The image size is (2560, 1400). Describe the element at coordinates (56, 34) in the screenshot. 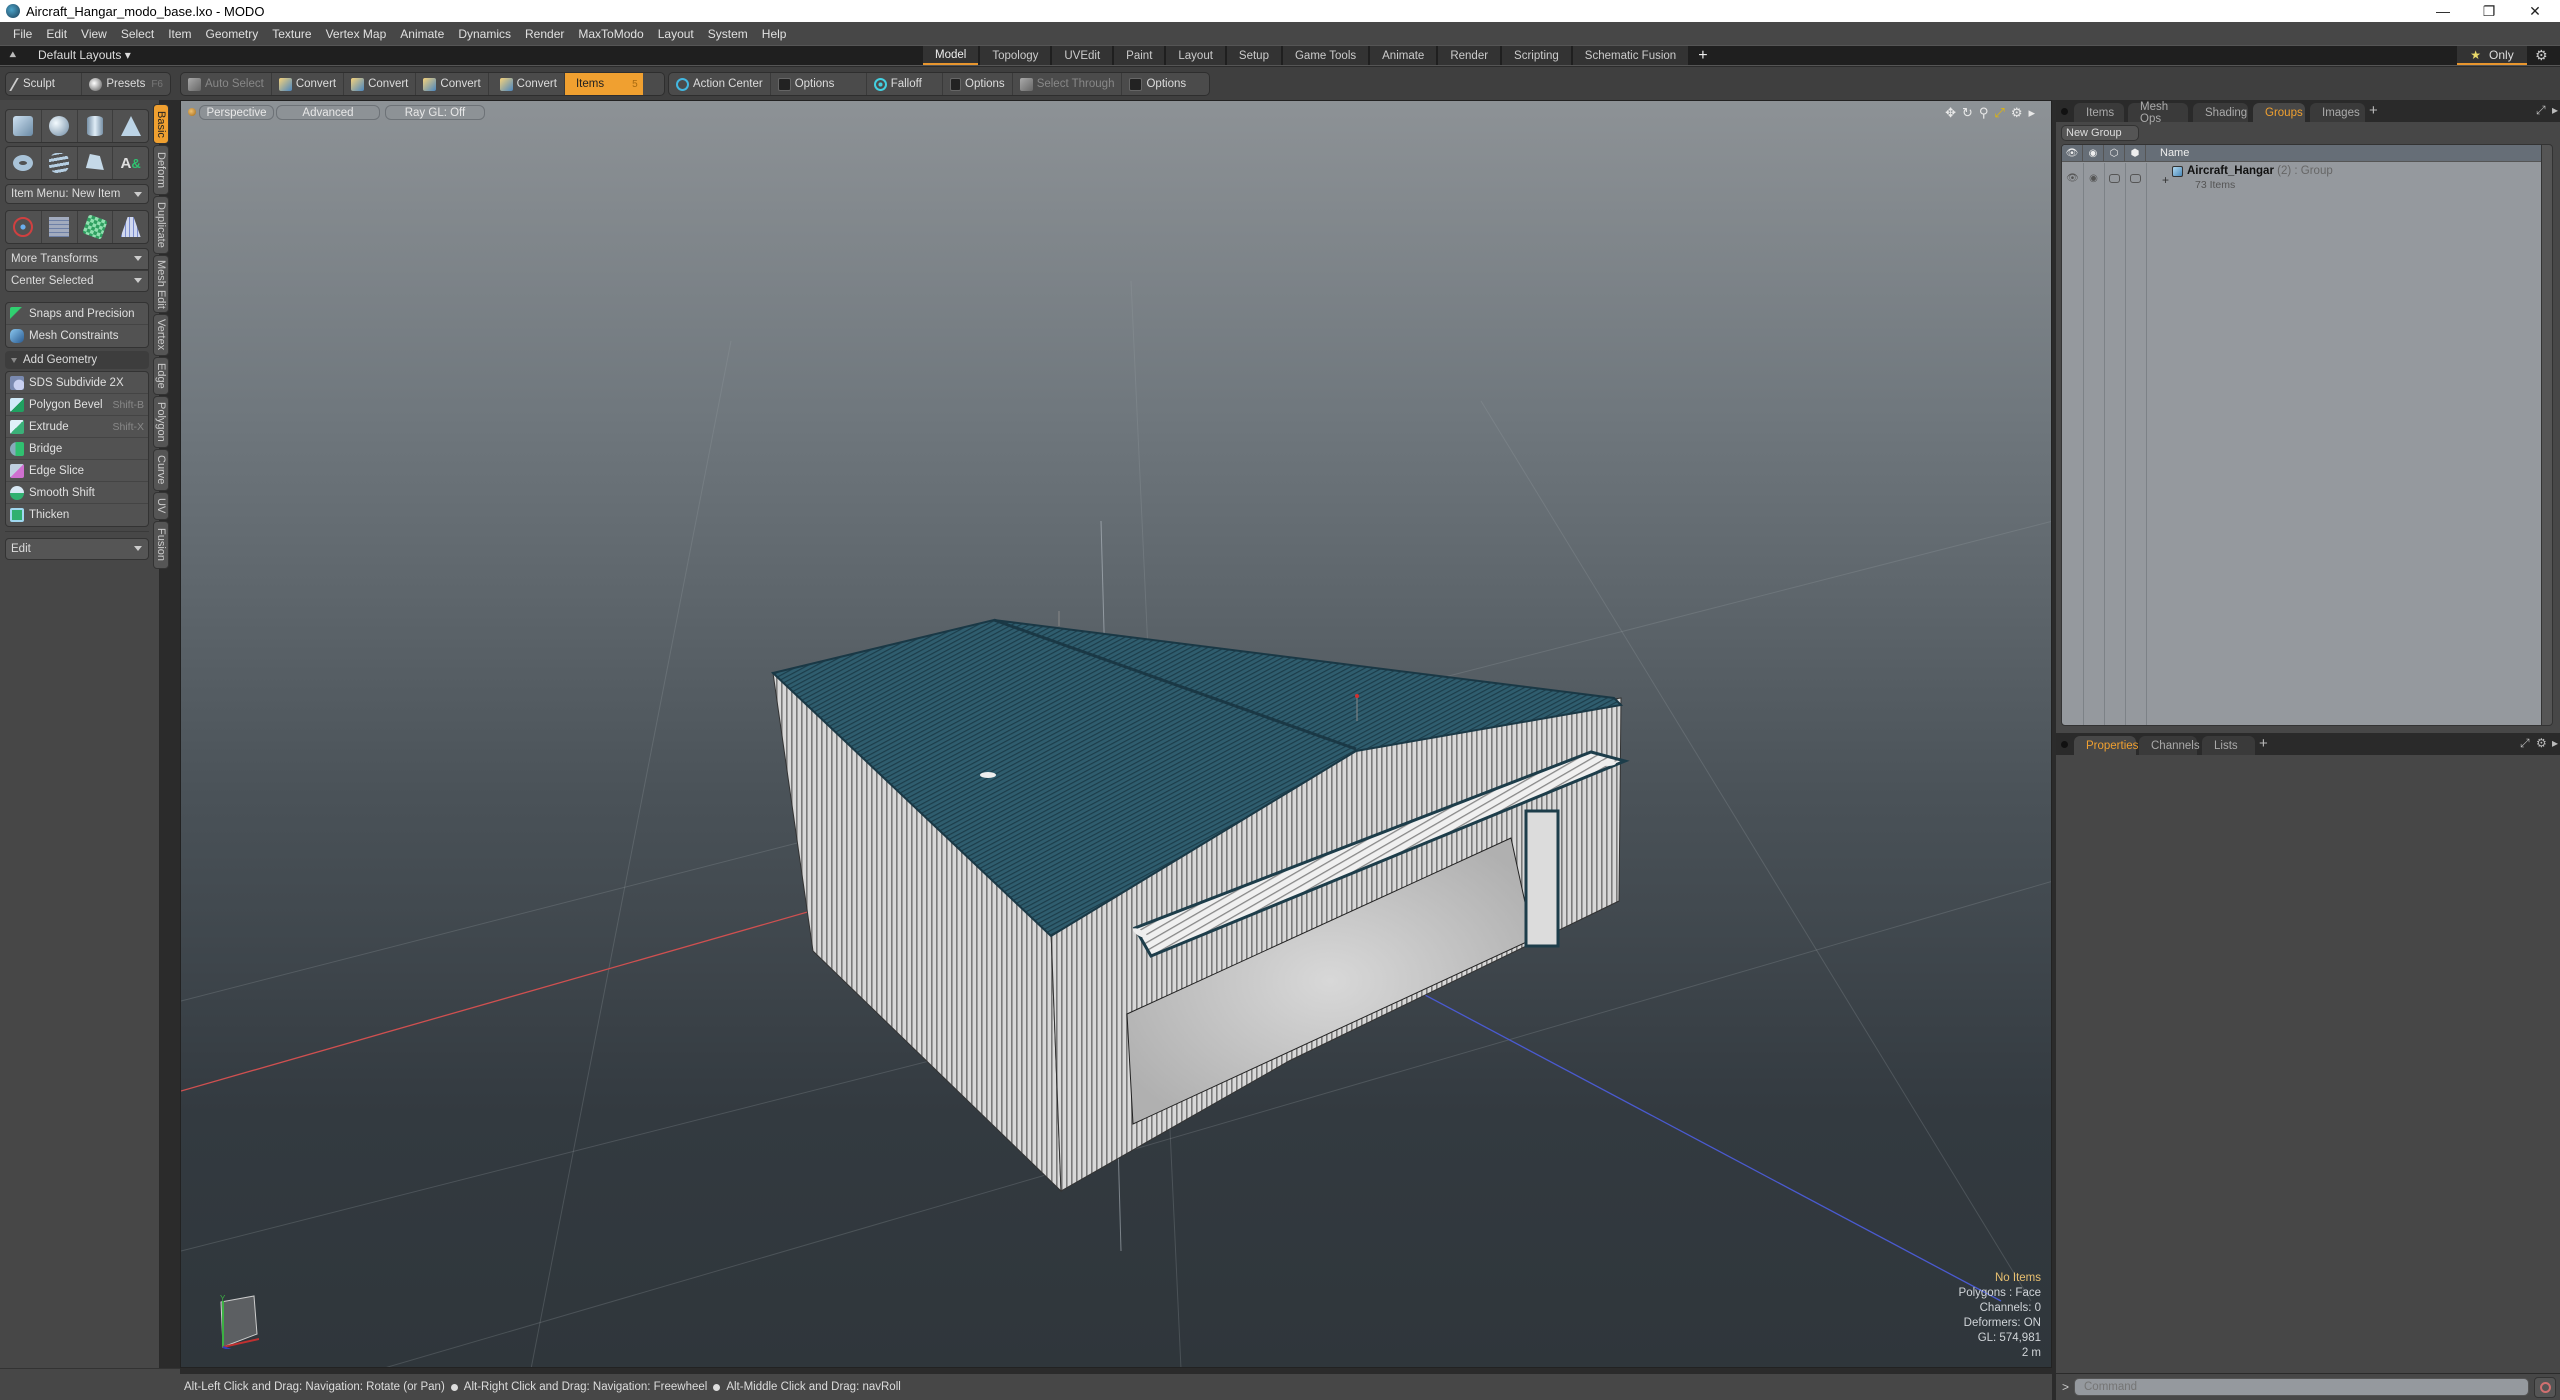

I see `menu-edit: Edit` at that location.